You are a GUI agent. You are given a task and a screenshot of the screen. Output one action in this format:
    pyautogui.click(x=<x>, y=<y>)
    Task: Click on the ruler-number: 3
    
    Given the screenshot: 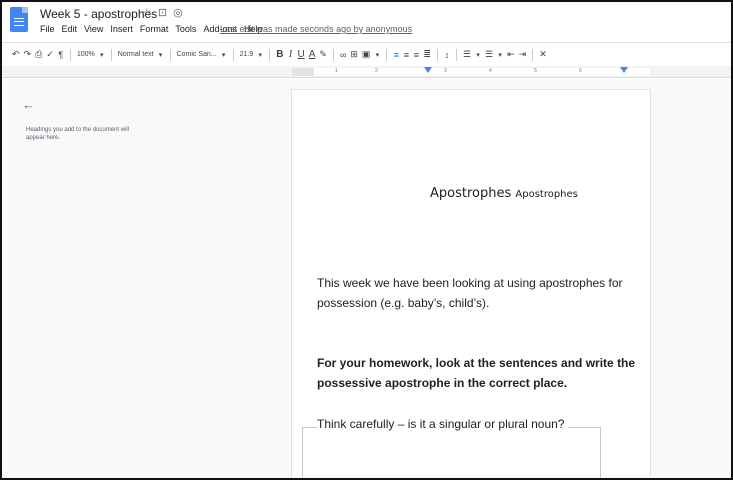 What is the action you would take?
    pyautogui.click(x=445, y=71)
    